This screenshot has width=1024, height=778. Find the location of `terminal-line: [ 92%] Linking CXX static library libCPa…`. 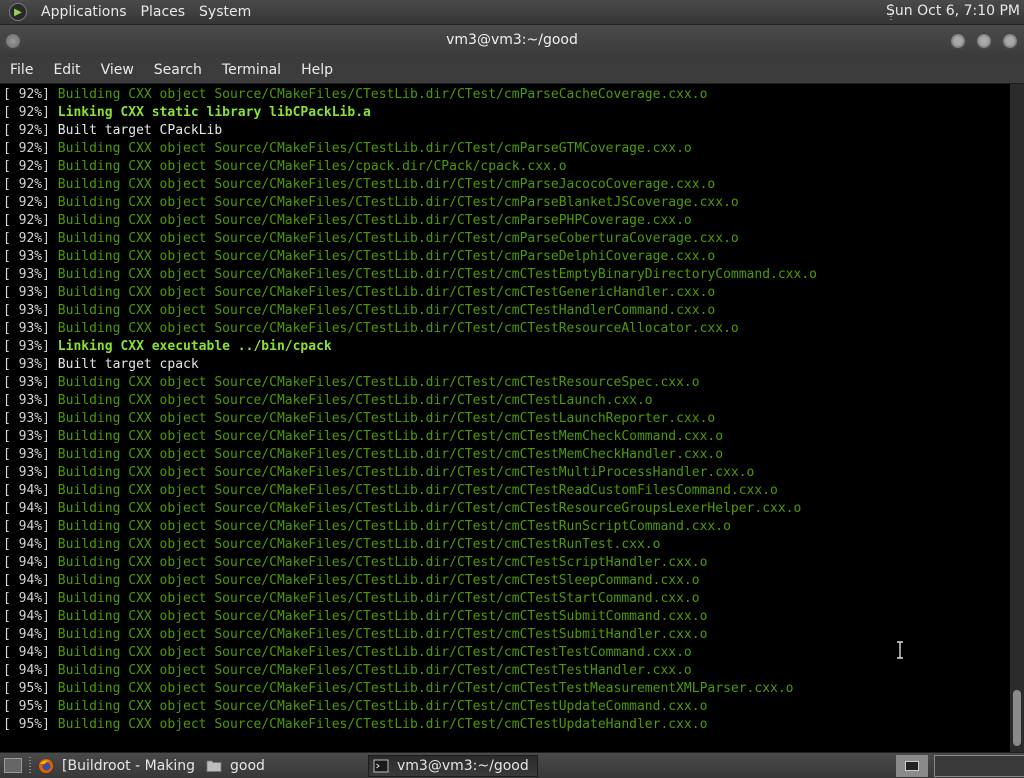

terminal-line: [ 92%] Linking CXX static library libCPa… is located at coordinates (506, 113).